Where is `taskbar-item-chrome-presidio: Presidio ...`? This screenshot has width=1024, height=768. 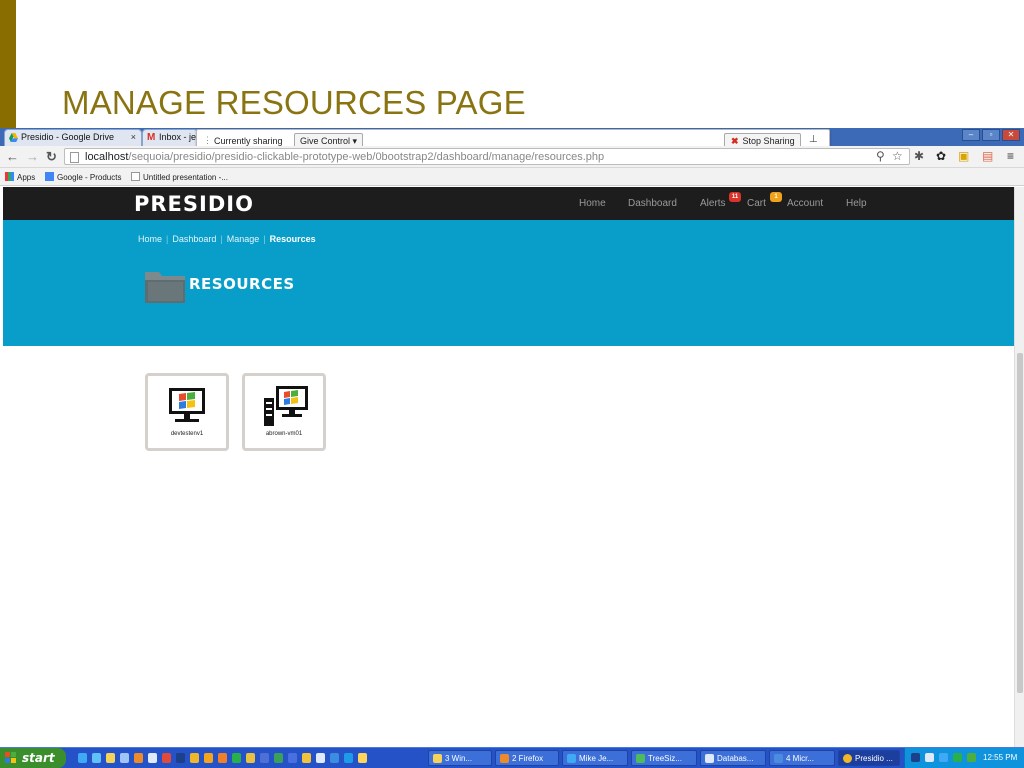 taskbar-item-chrome-presidio: Presidio ... is located at coordinates (869, 758).